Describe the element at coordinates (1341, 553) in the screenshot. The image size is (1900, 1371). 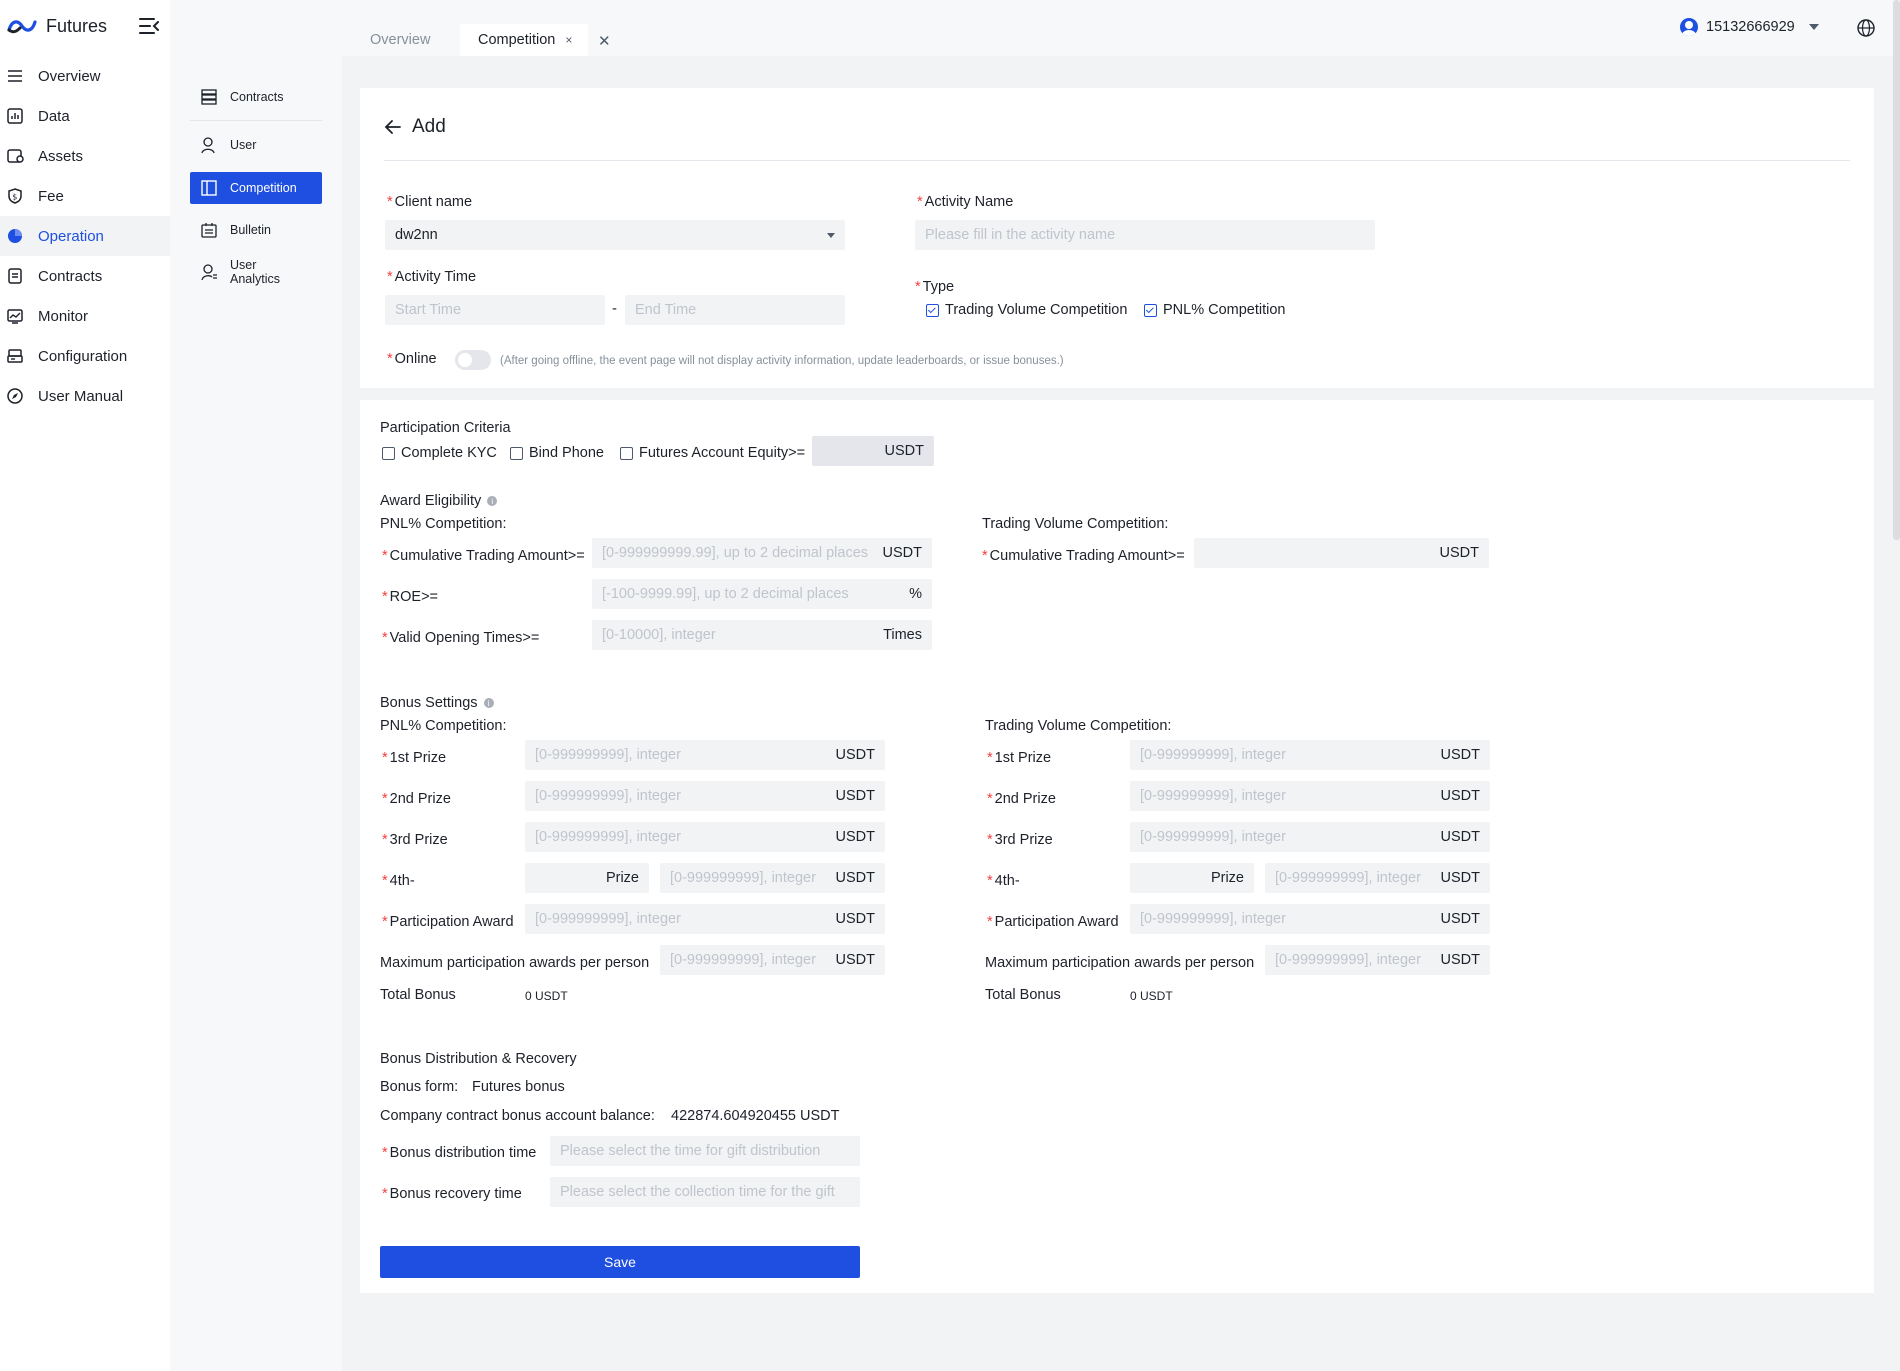
I see `volume-cumulative-input: USDT` at that location.